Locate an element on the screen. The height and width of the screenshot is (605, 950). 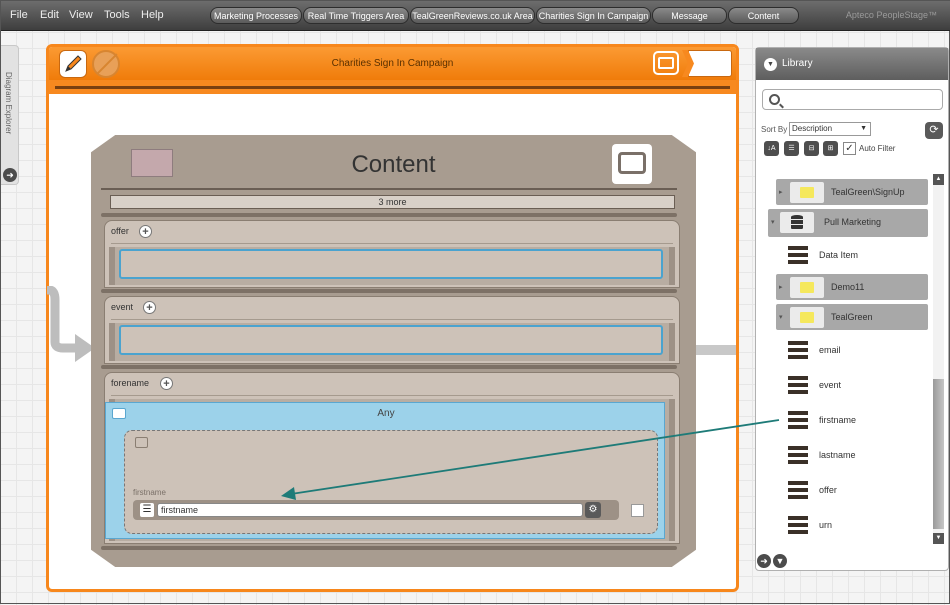
library-search-input is located at coordinates (852, 99).